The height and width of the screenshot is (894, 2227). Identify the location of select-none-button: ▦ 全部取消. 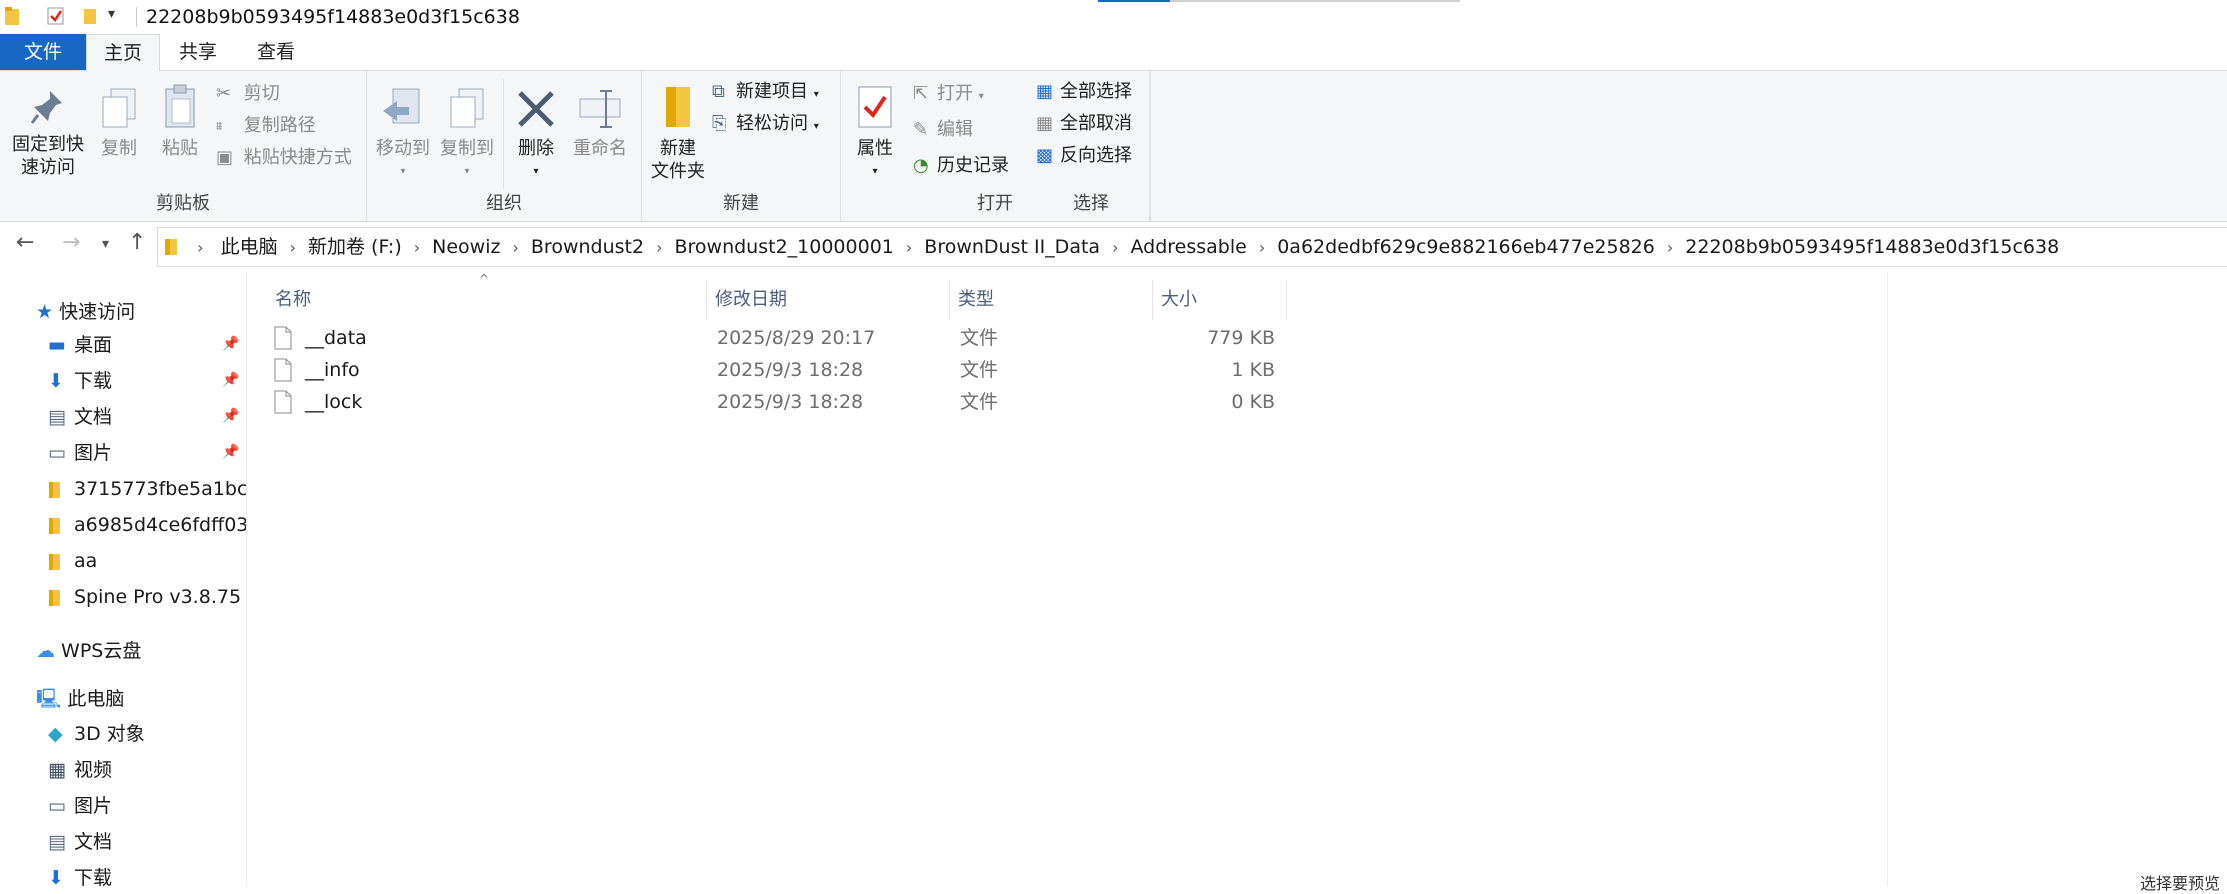
(1084, 124).